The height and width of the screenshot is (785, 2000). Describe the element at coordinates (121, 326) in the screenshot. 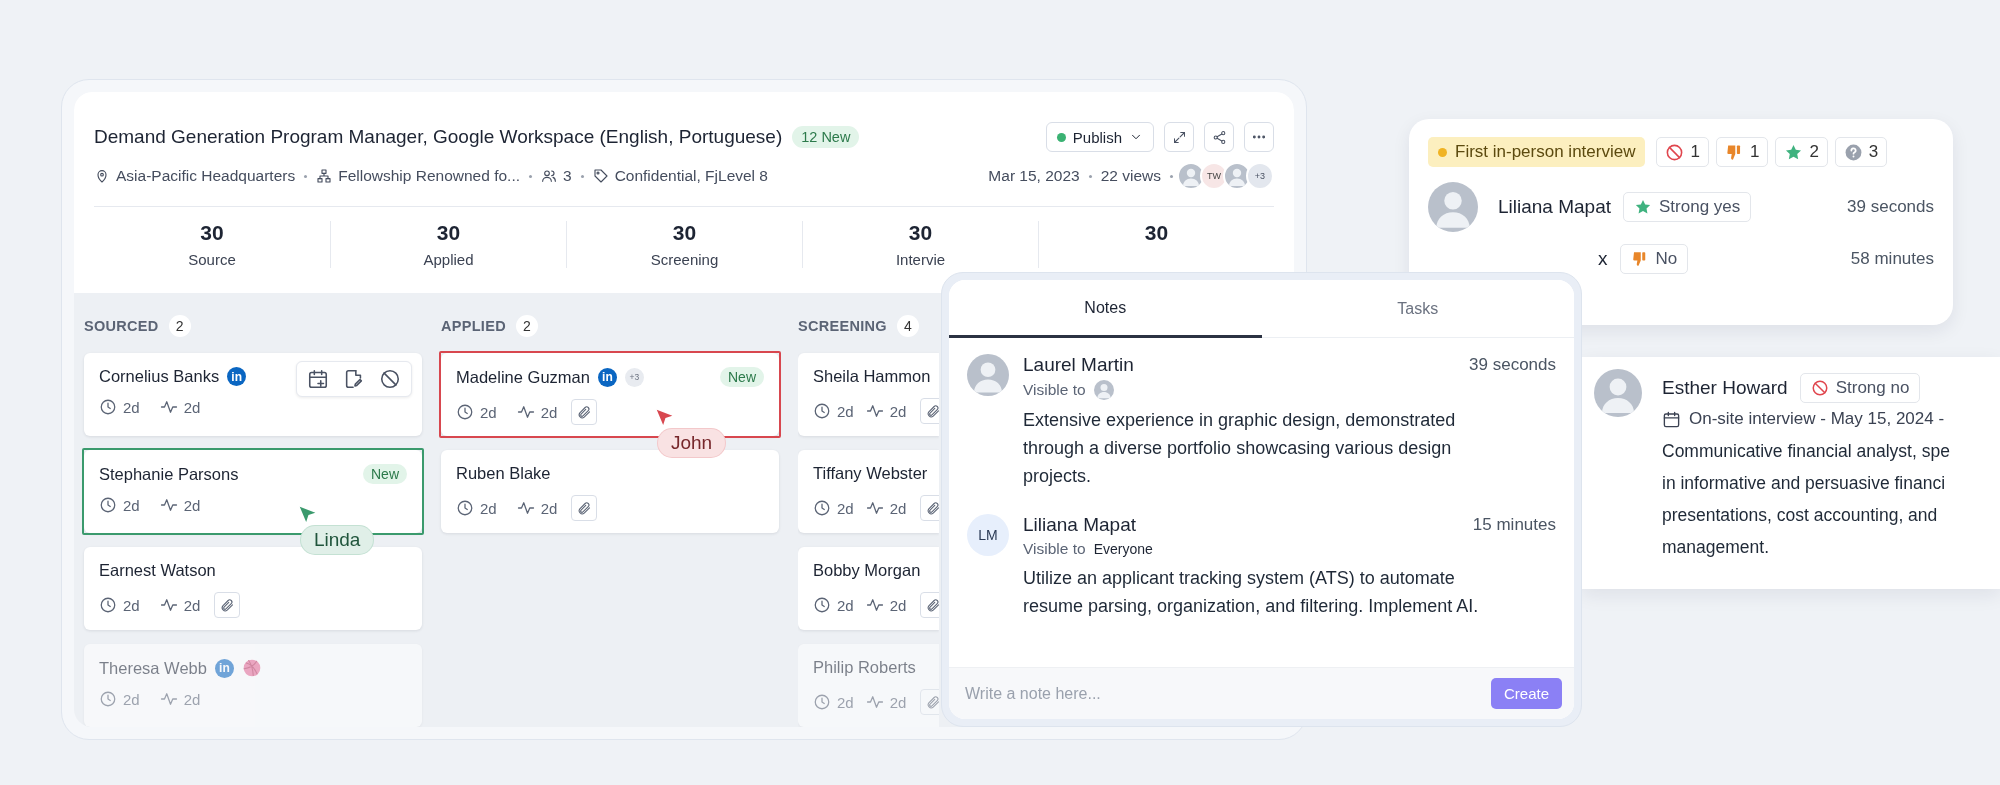

I see `column-title: SOURCED` at that location.